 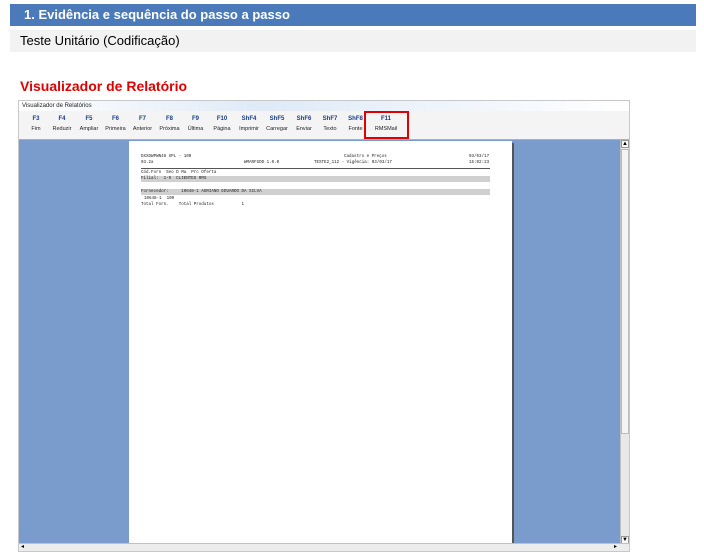 I want to click on vertical-scrollbar: ▲ ▼, so click(x=624, y=345).